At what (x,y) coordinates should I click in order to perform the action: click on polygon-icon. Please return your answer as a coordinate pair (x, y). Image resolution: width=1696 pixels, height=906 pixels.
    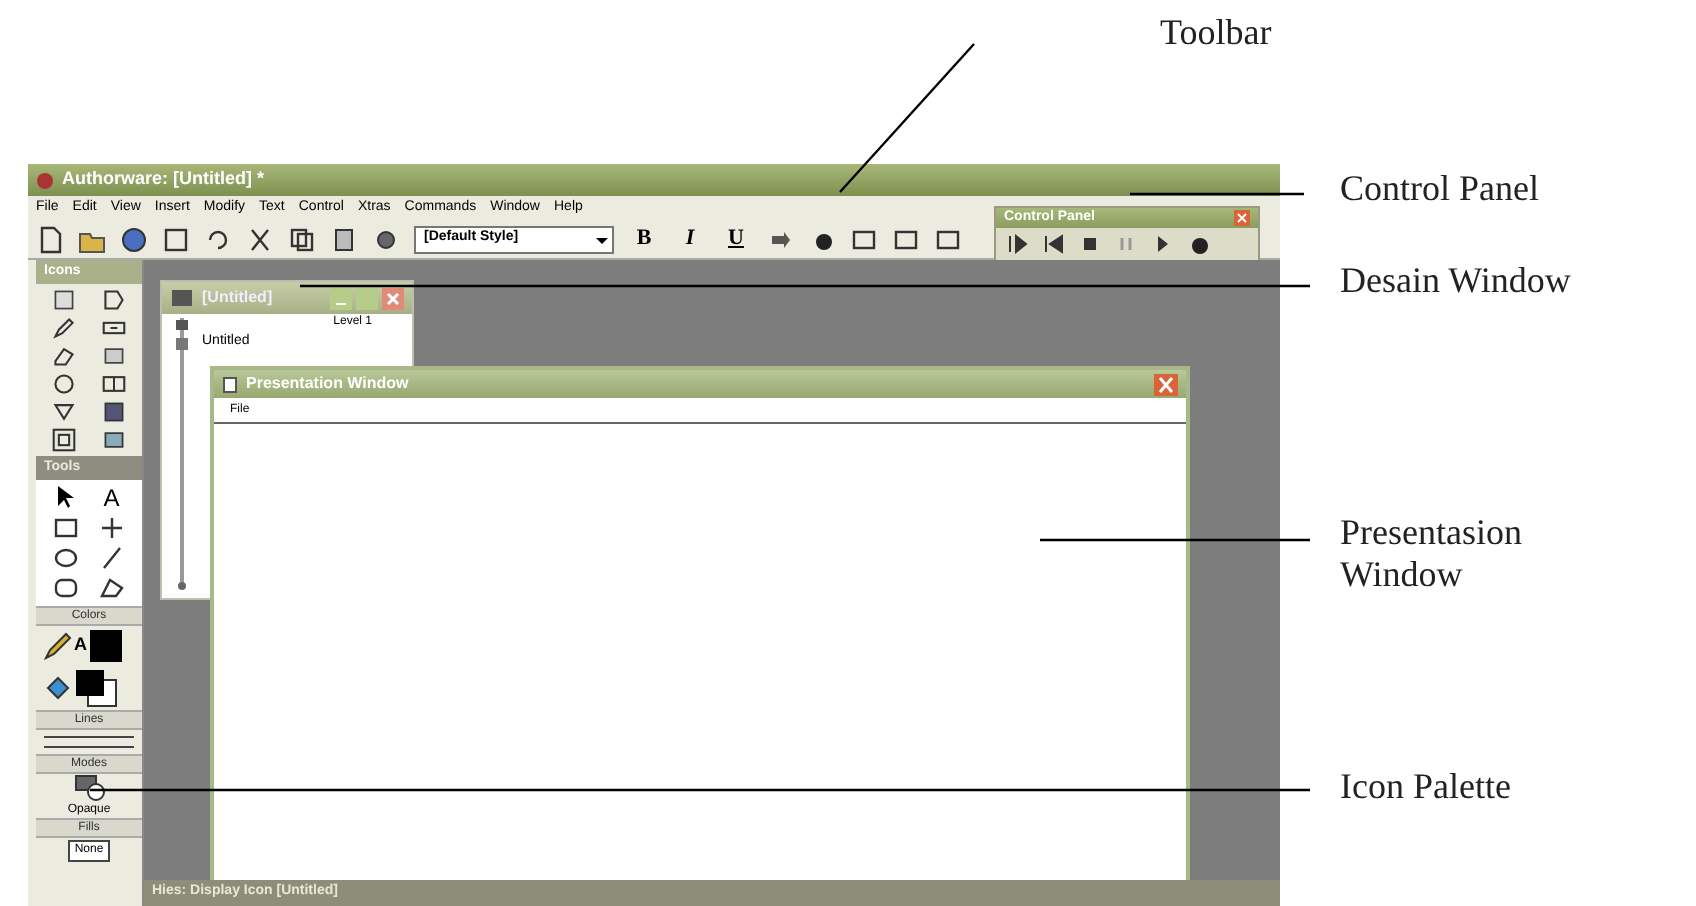
    Looking at the image, I should click on (111, 588).